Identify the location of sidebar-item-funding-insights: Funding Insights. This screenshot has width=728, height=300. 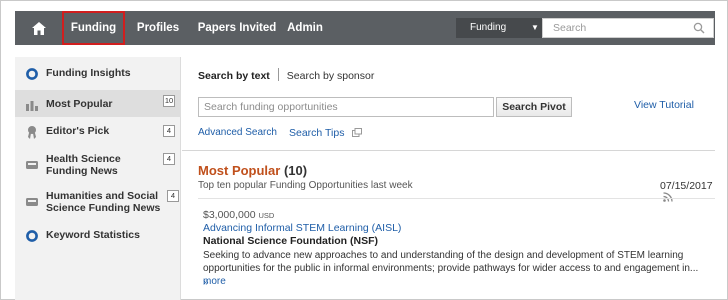
(98, 77).